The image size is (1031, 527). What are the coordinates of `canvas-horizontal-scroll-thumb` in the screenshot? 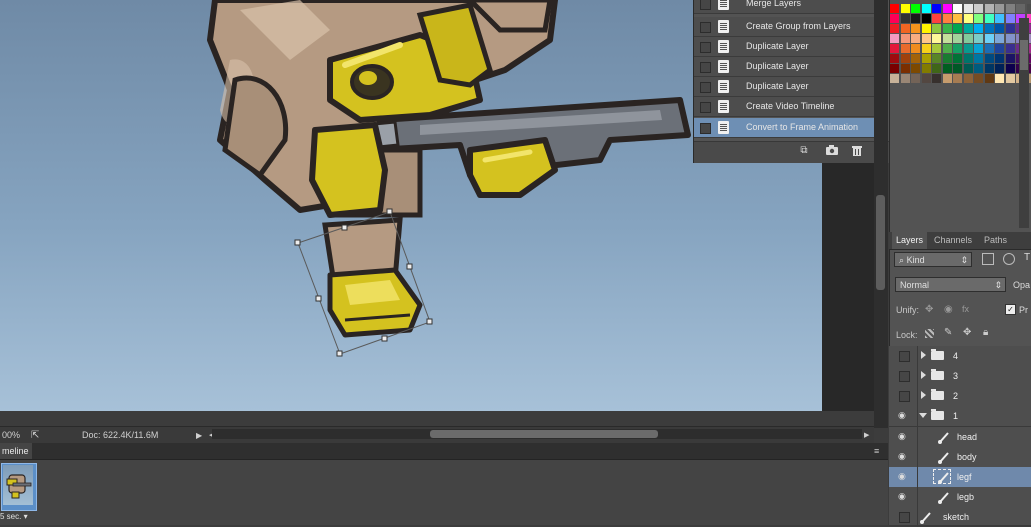 It's located at (544, 434).